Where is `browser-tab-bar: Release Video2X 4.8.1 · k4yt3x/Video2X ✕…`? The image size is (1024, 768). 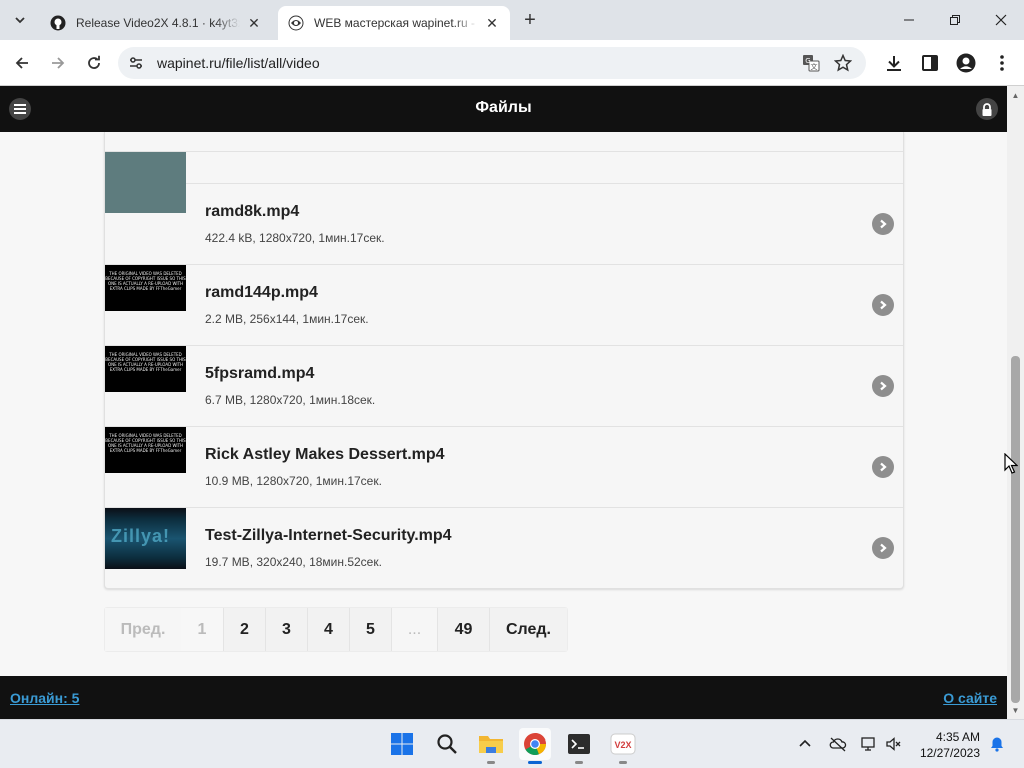
browser-tab-bar: Release Video2X 4.8.1 · k4yt3x/Video2X ✕… is located at coordinates (512, 20).